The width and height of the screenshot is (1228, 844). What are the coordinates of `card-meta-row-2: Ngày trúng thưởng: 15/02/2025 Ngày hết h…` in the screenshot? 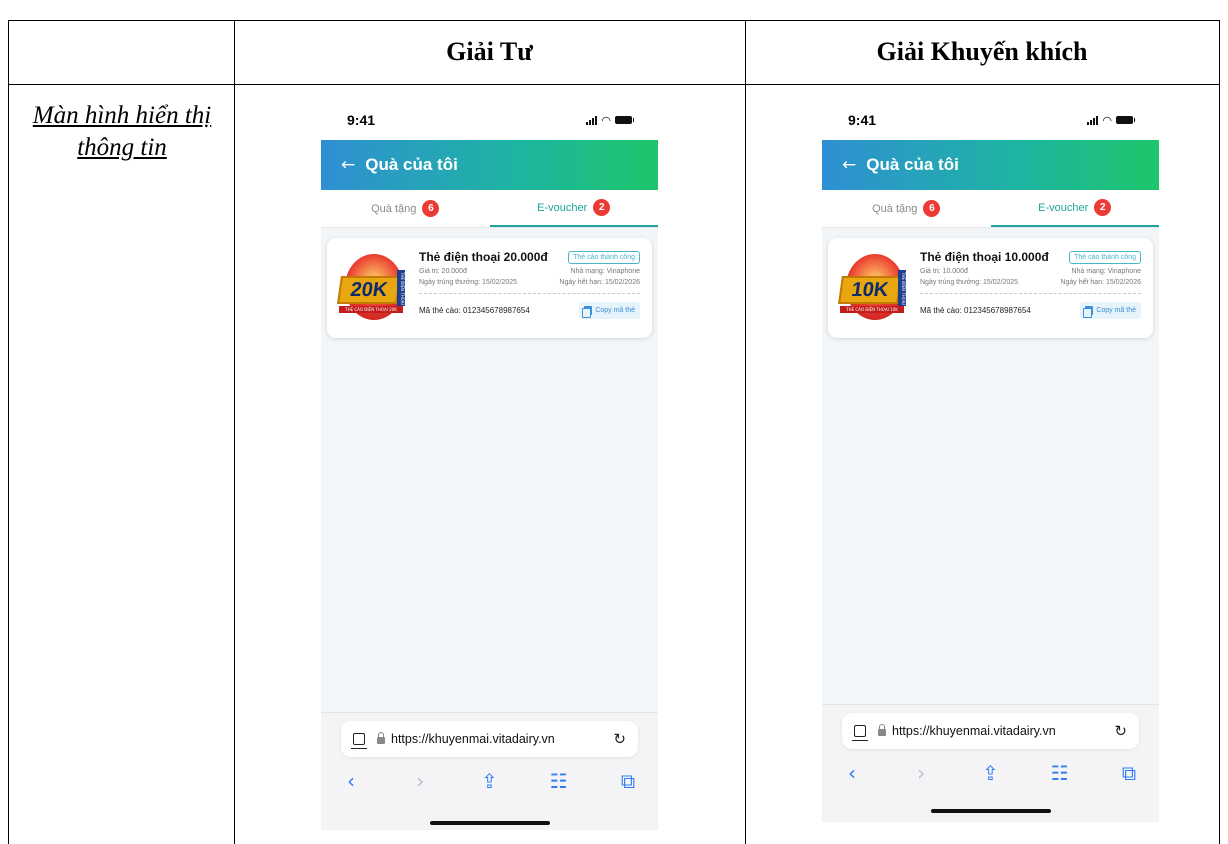 It's located at (529, 282).